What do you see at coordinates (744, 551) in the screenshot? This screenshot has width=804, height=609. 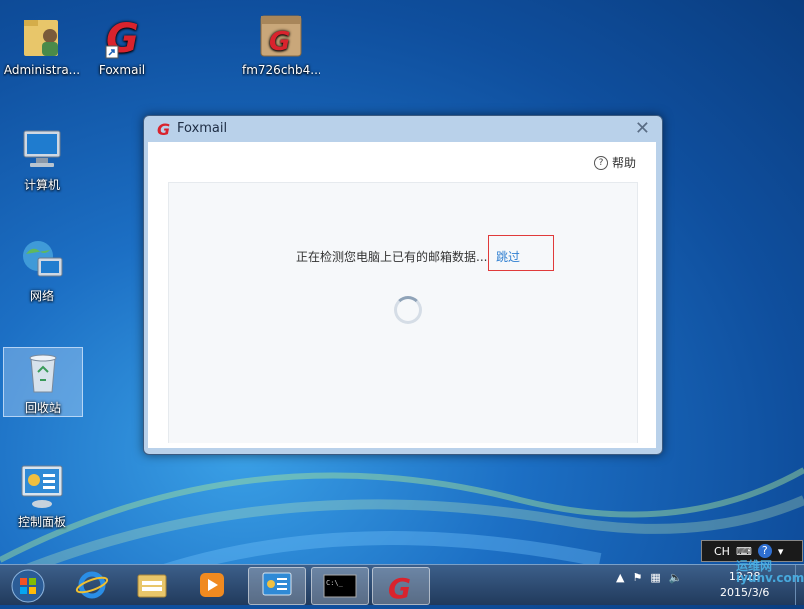 I see `keyboard-icon: ⌨` at bounding box center [744, 551].